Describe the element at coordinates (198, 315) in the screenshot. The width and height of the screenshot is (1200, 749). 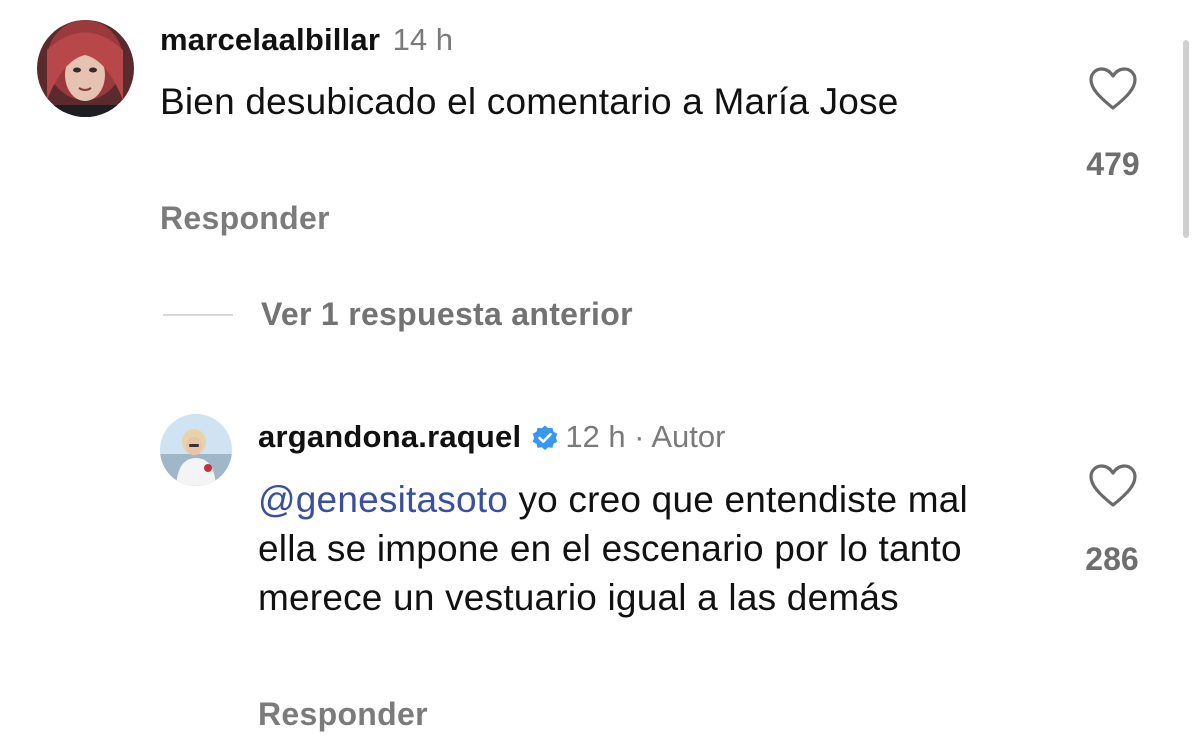
I see `divider` at that location.